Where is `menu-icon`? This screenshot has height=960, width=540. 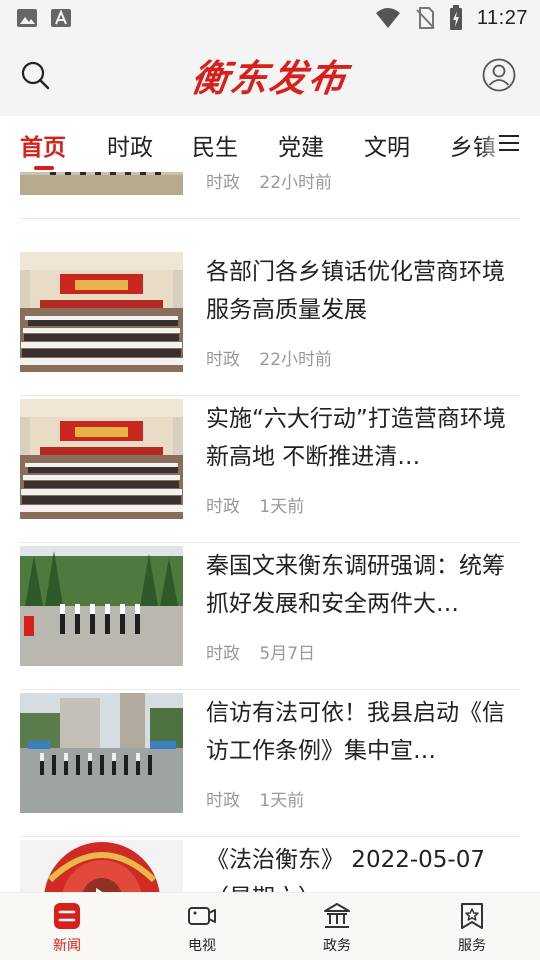 menu-icon is located at coordinates (509, 143).